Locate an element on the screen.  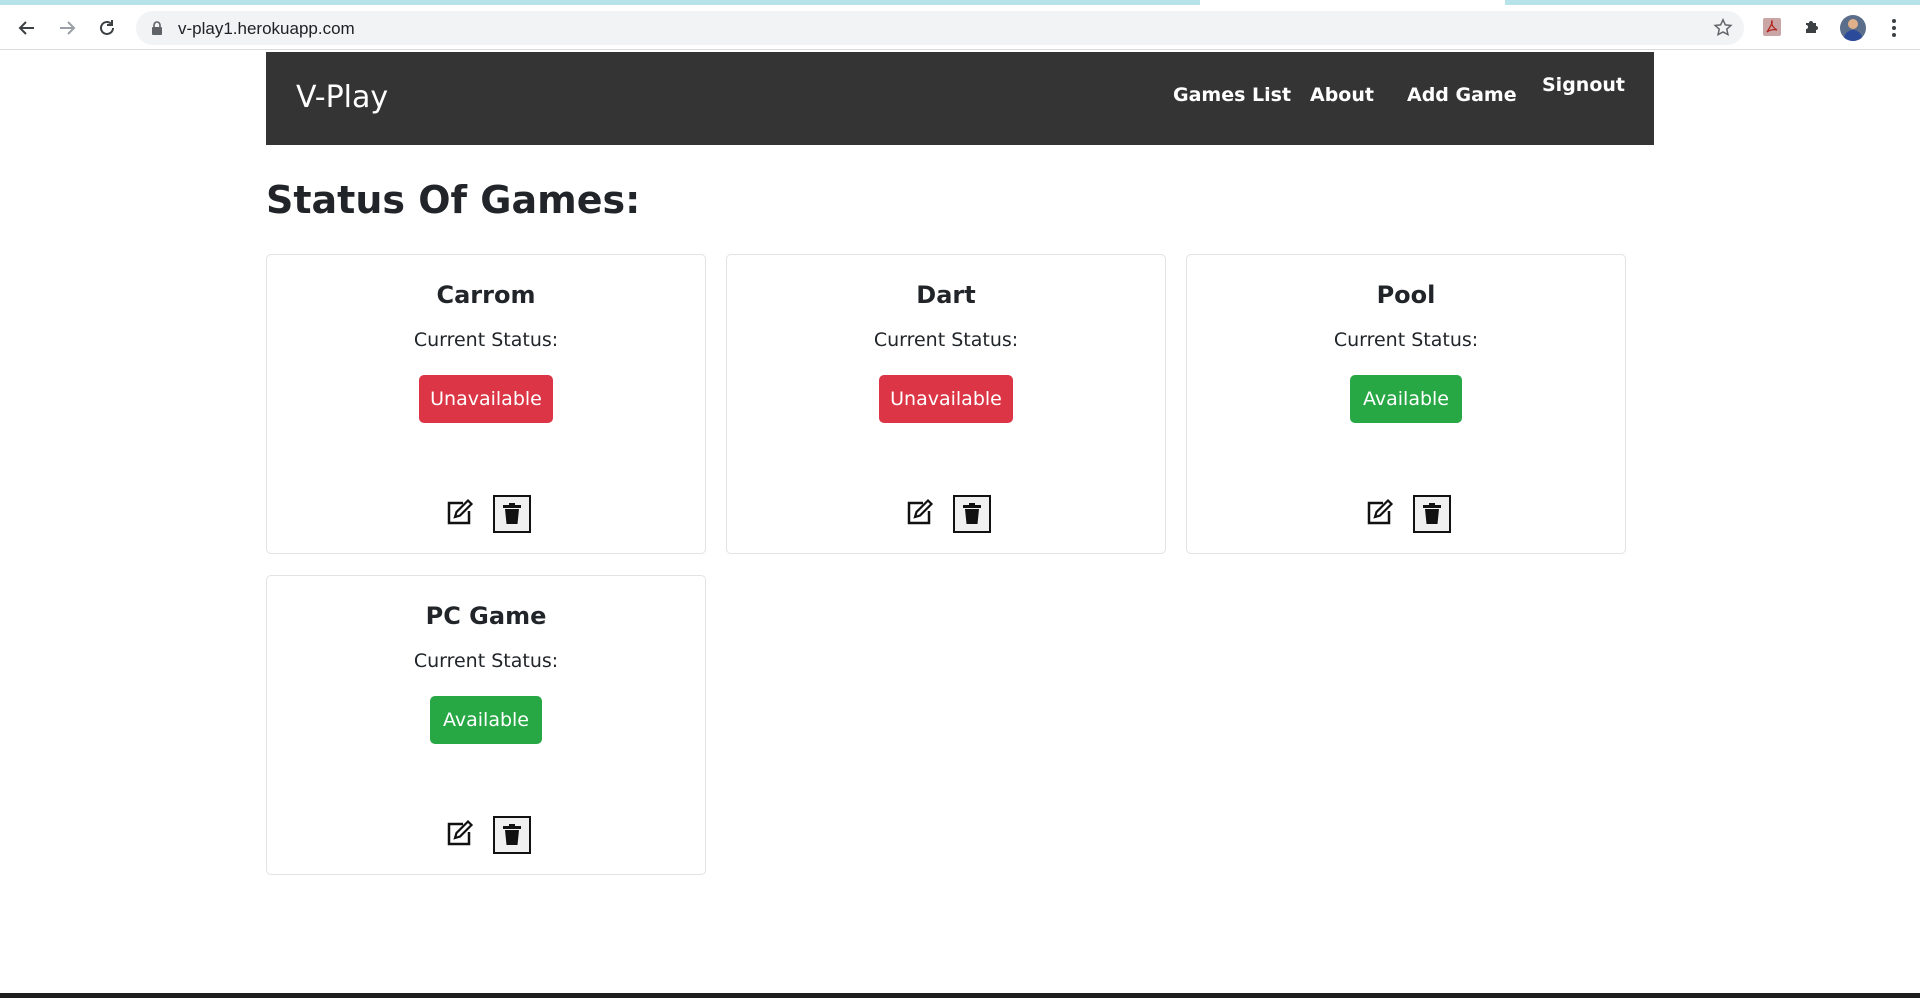
pdf-extension-icon is located at coordinates (1772, 27).